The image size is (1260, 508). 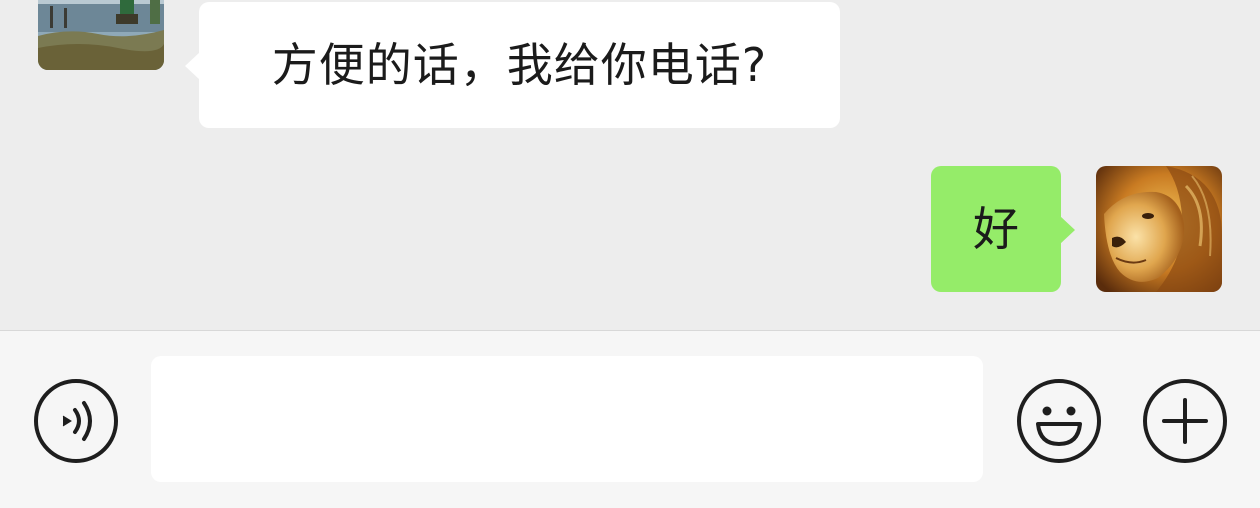 I want to click on landscape-photo-avatar, so click(x=101, y=35).